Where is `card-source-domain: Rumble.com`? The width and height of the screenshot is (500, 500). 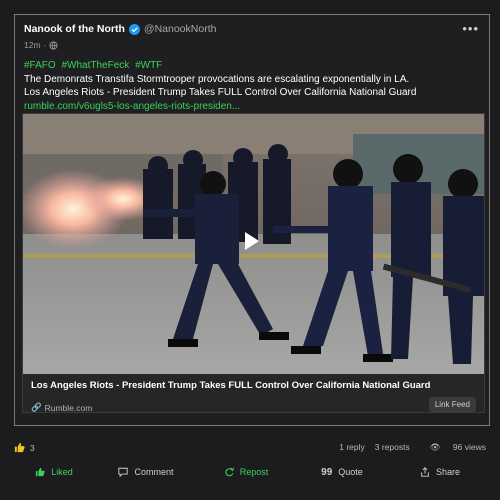
card-source-domain: Rumble.com is located at coordinates (68, 407).